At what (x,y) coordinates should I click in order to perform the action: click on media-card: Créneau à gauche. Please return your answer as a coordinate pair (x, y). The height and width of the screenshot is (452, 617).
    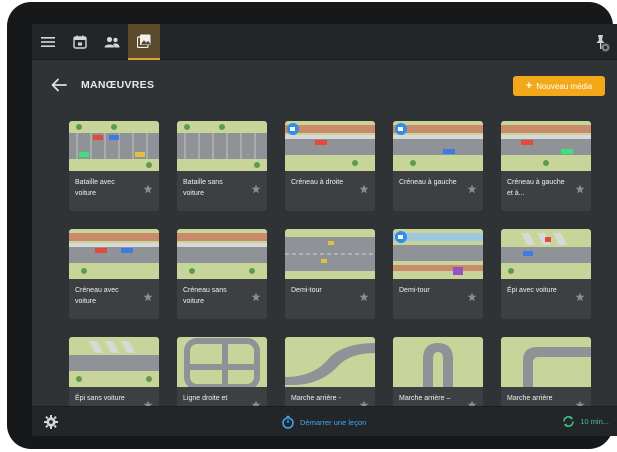
    Looking at the image, I should click on (438, 166).